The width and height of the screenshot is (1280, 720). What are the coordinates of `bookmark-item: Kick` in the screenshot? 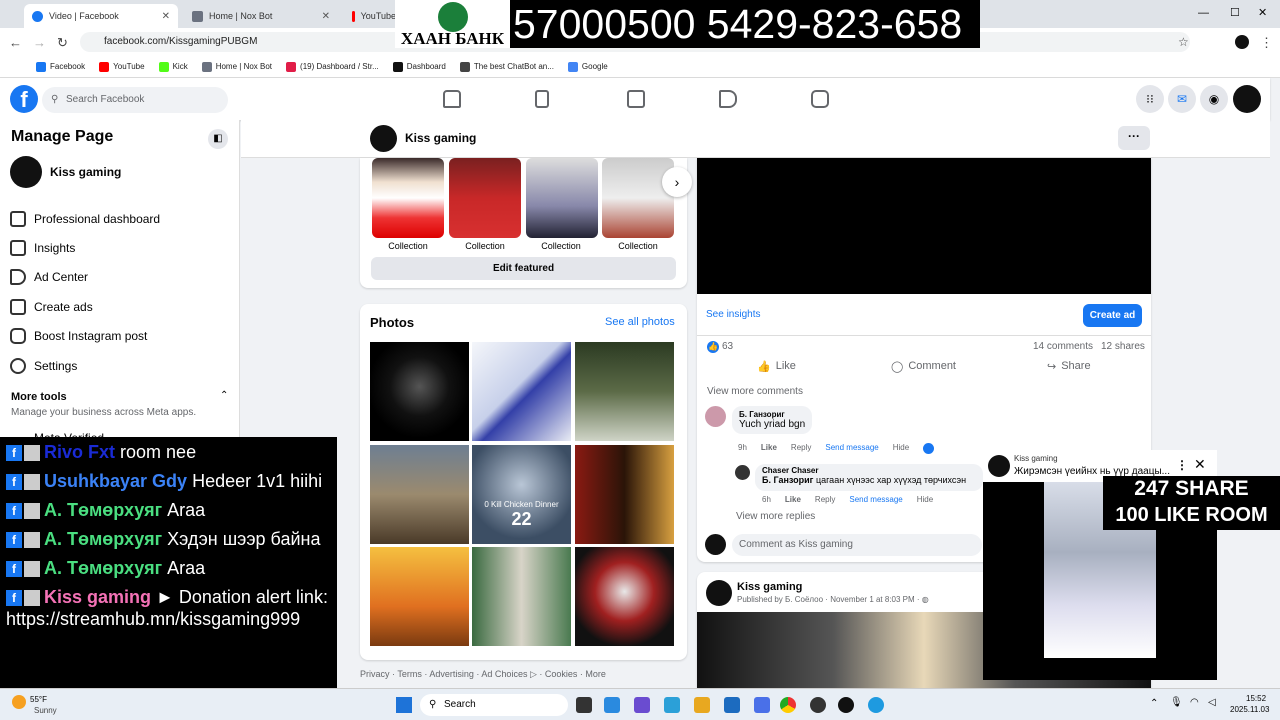 It's located at (173, 66).